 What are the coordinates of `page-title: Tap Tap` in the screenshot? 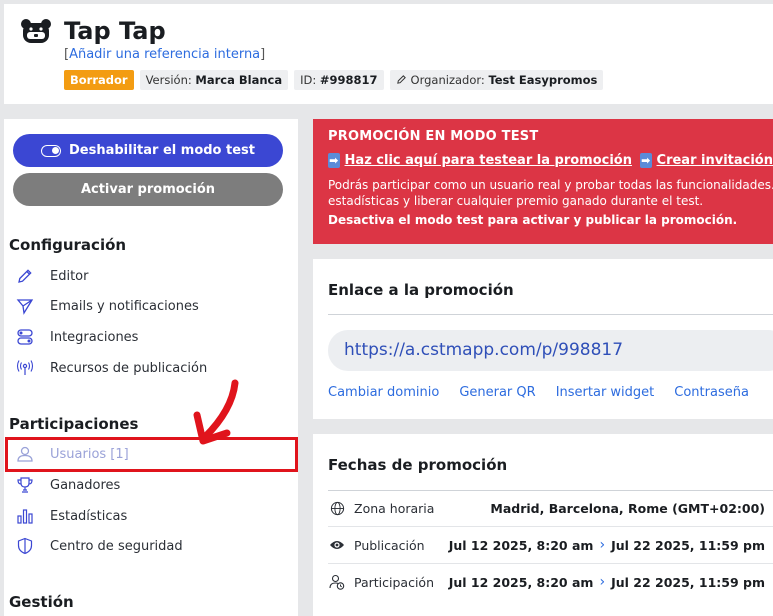 It's located at (115, 31).